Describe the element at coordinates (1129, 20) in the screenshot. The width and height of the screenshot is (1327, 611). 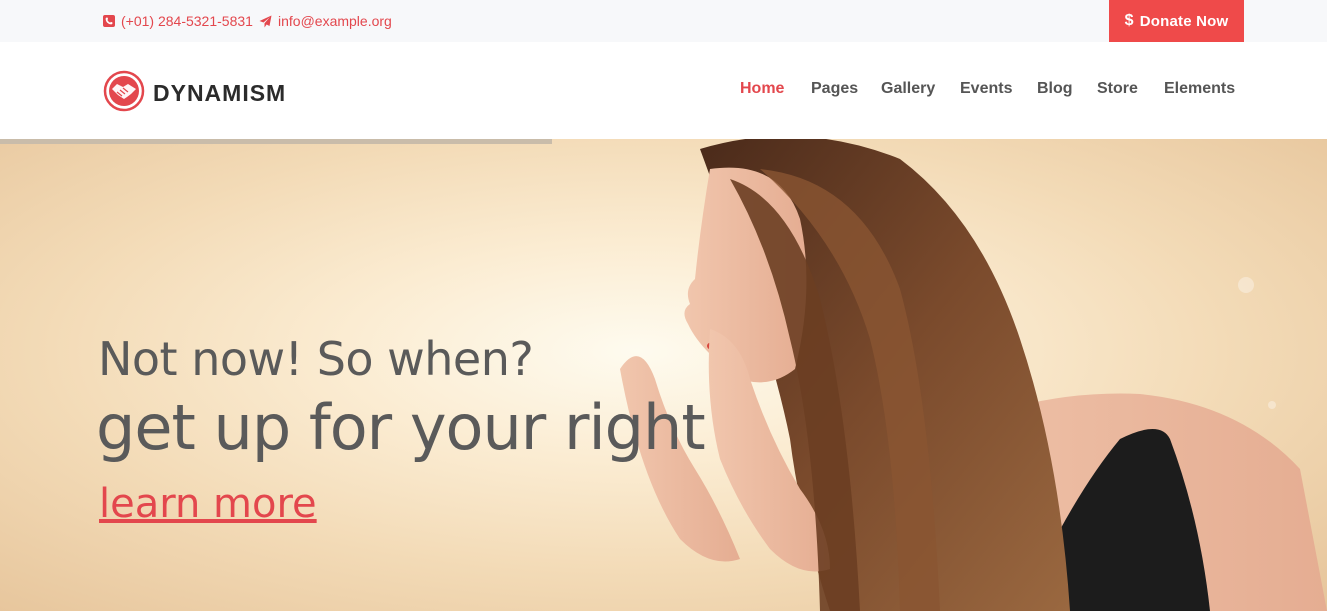
I see `dollar-icon: $` at that location.